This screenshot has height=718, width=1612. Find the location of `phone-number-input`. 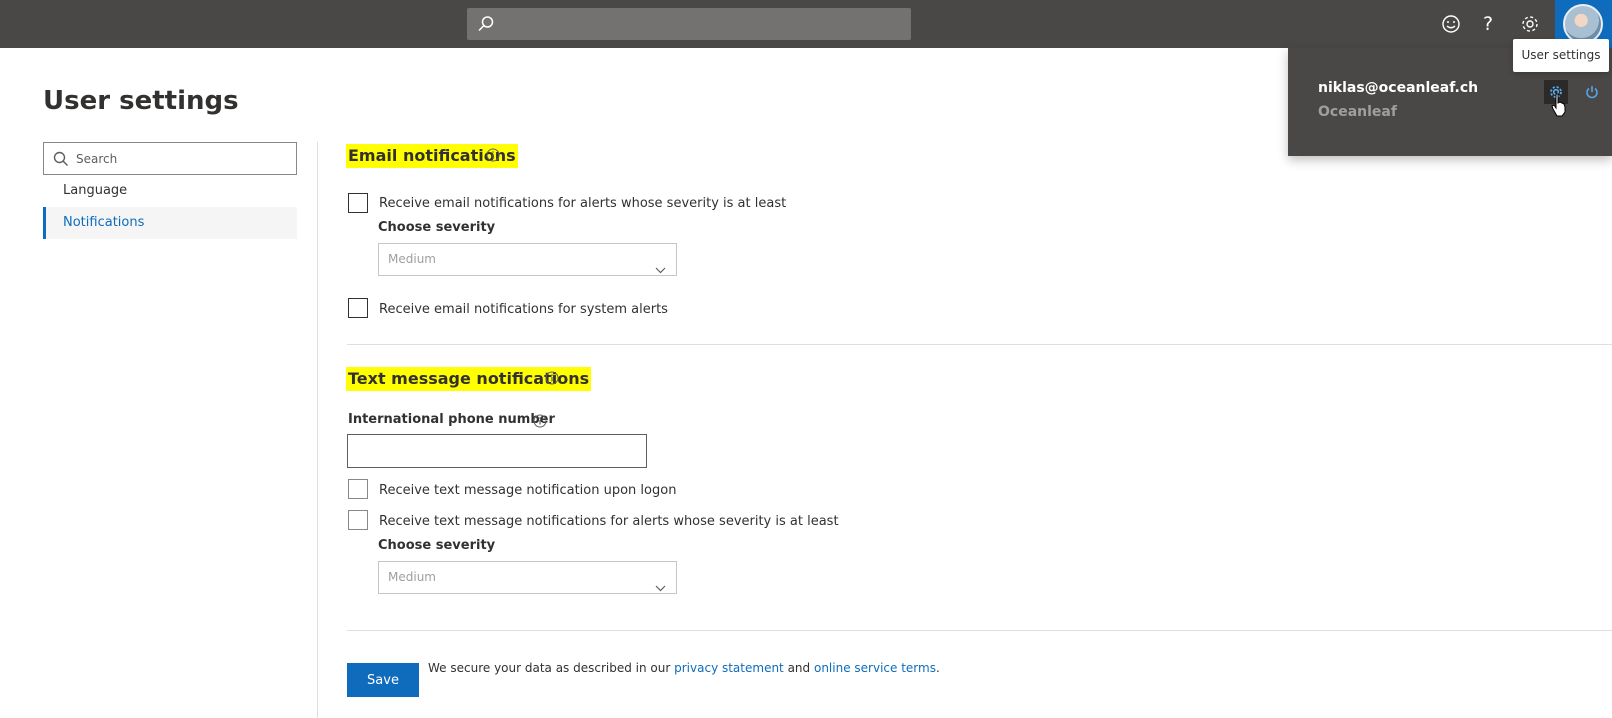

phone-number-input is located at coordinates (497, 451).